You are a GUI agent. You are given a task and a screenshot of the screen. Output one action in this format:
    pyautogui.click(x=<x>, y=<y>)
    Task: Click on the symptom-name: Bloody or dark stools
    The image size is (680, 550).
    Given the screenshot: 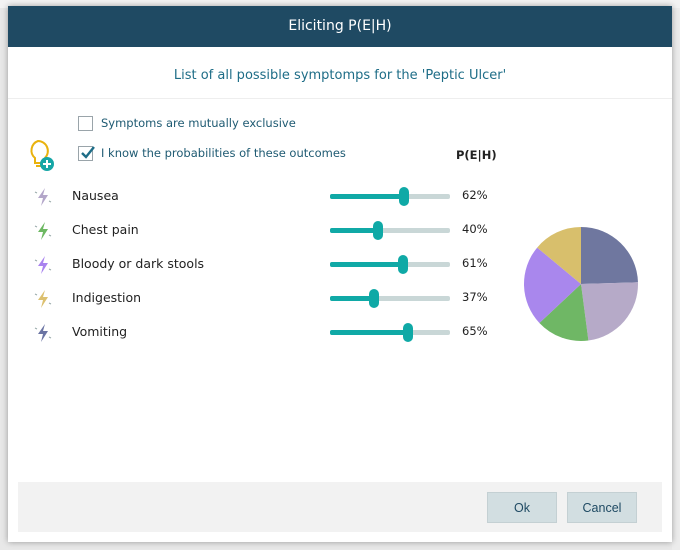 What is the action you would take?
    pyautogui.click(x=138, y=263)
    